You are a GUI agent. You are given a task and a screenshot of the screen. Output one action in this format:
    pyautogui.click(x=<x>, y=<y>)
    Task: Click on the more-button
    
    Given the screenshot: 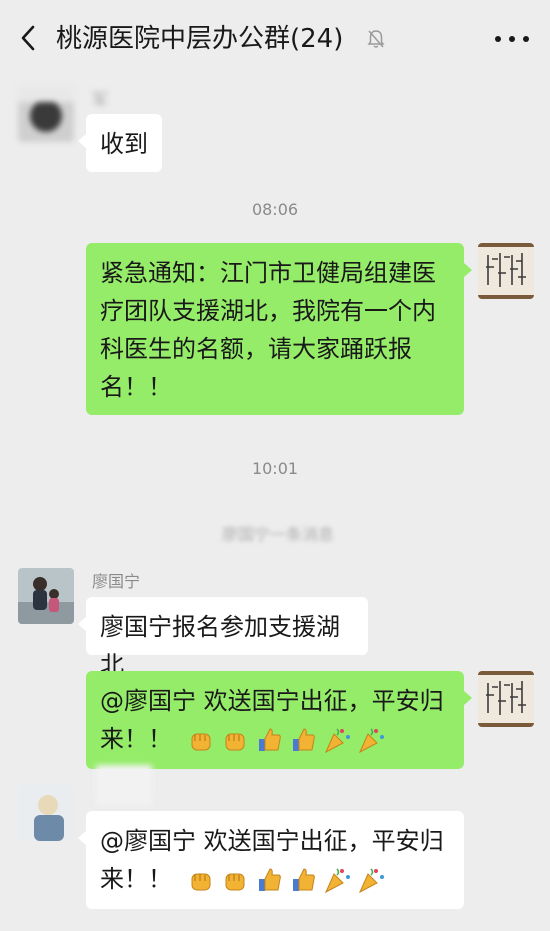 What is the action you would take?
    pyautogui.click(x=512, y=39)
    